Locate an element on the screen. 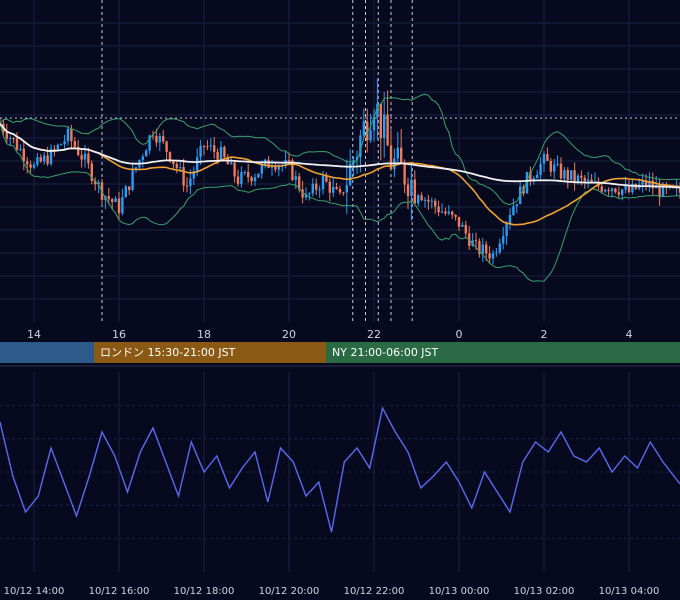 The width and height of the screenshot is (680, 600). price-x-tick-label: 18 is located at coordinates (204, 334).